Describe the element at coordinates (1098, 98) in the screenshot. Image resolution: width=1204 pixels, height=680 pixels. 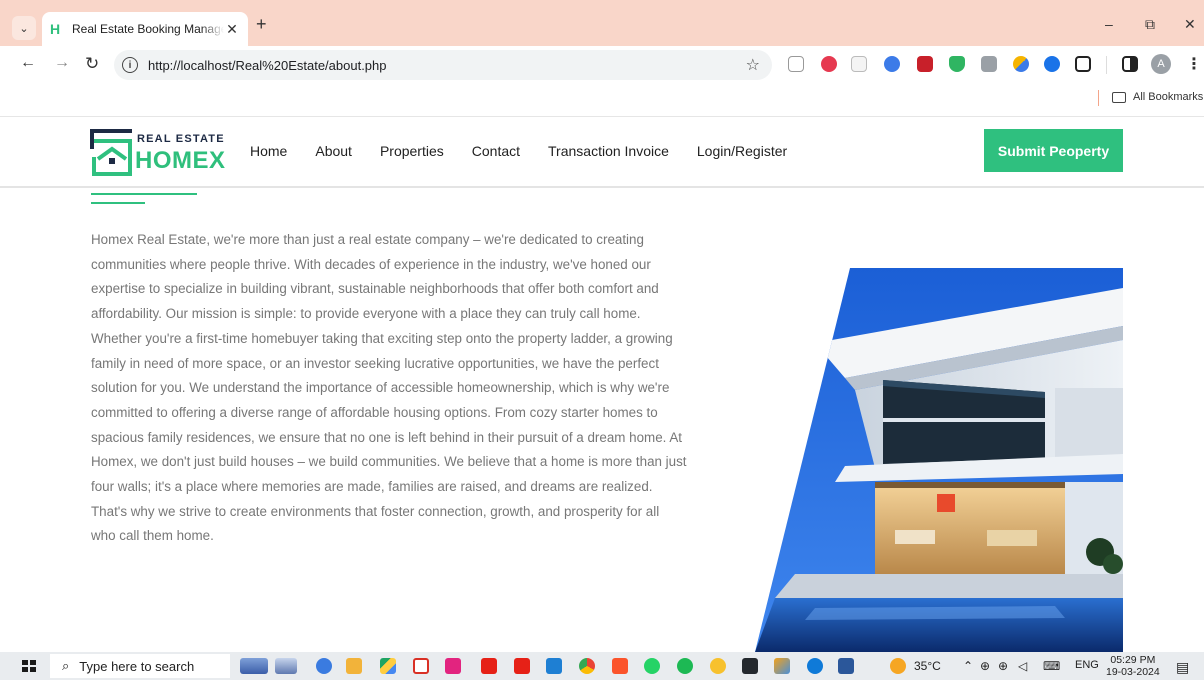
I see `bookmarks-divider` at that location.